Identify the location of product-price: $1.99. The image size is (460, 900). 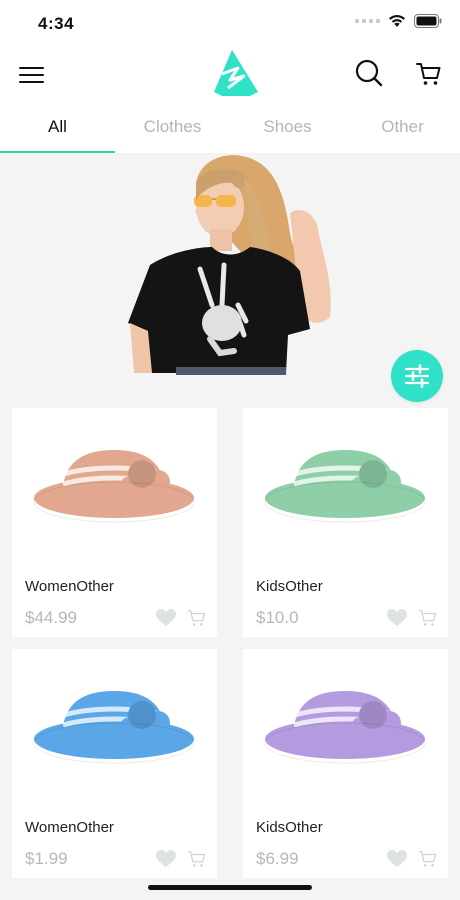
(46, 858).